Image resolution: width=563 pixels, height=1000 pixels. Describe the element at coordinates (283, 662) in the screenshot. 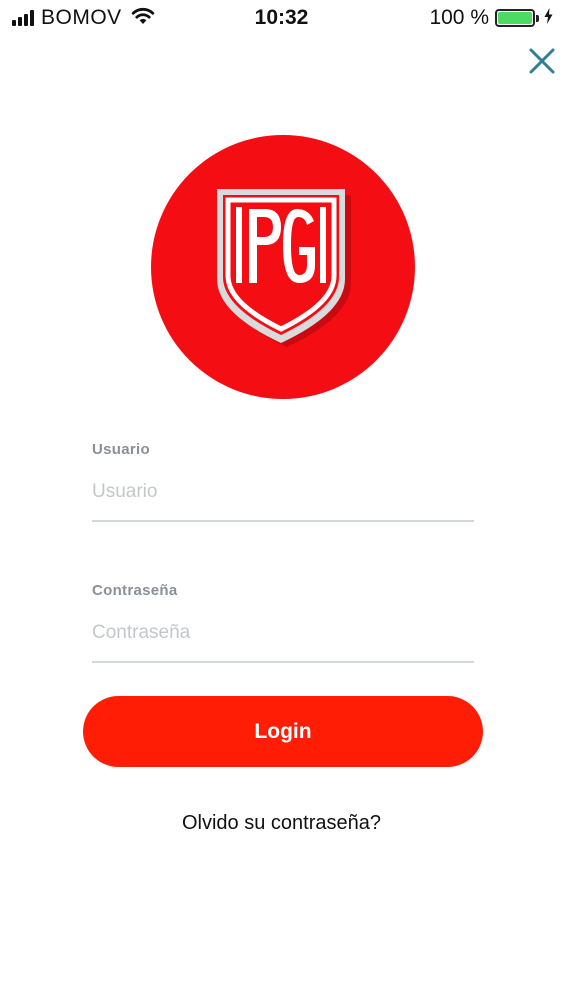

I see `password-underline` at that location.